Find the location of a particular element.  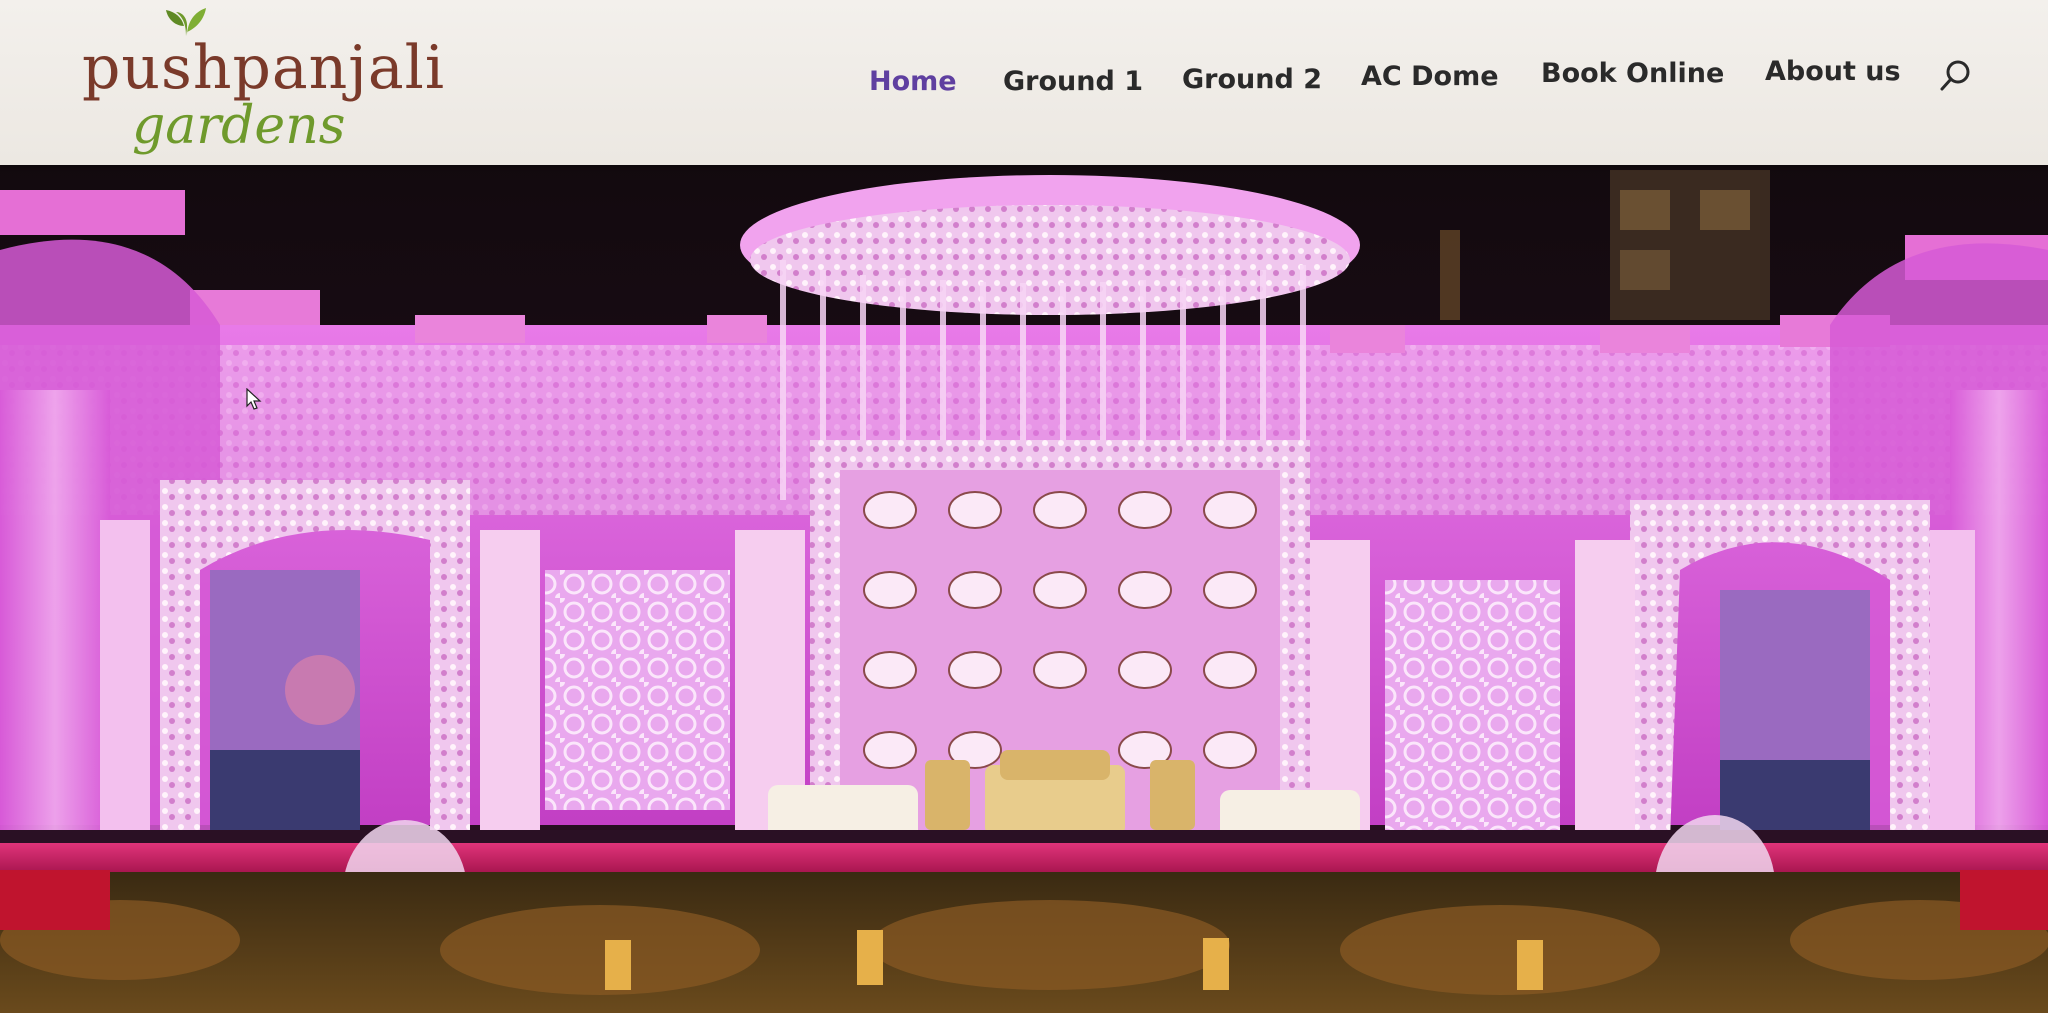

nav-ground-2: Ground 2 is located at coordinates (1252, 79).